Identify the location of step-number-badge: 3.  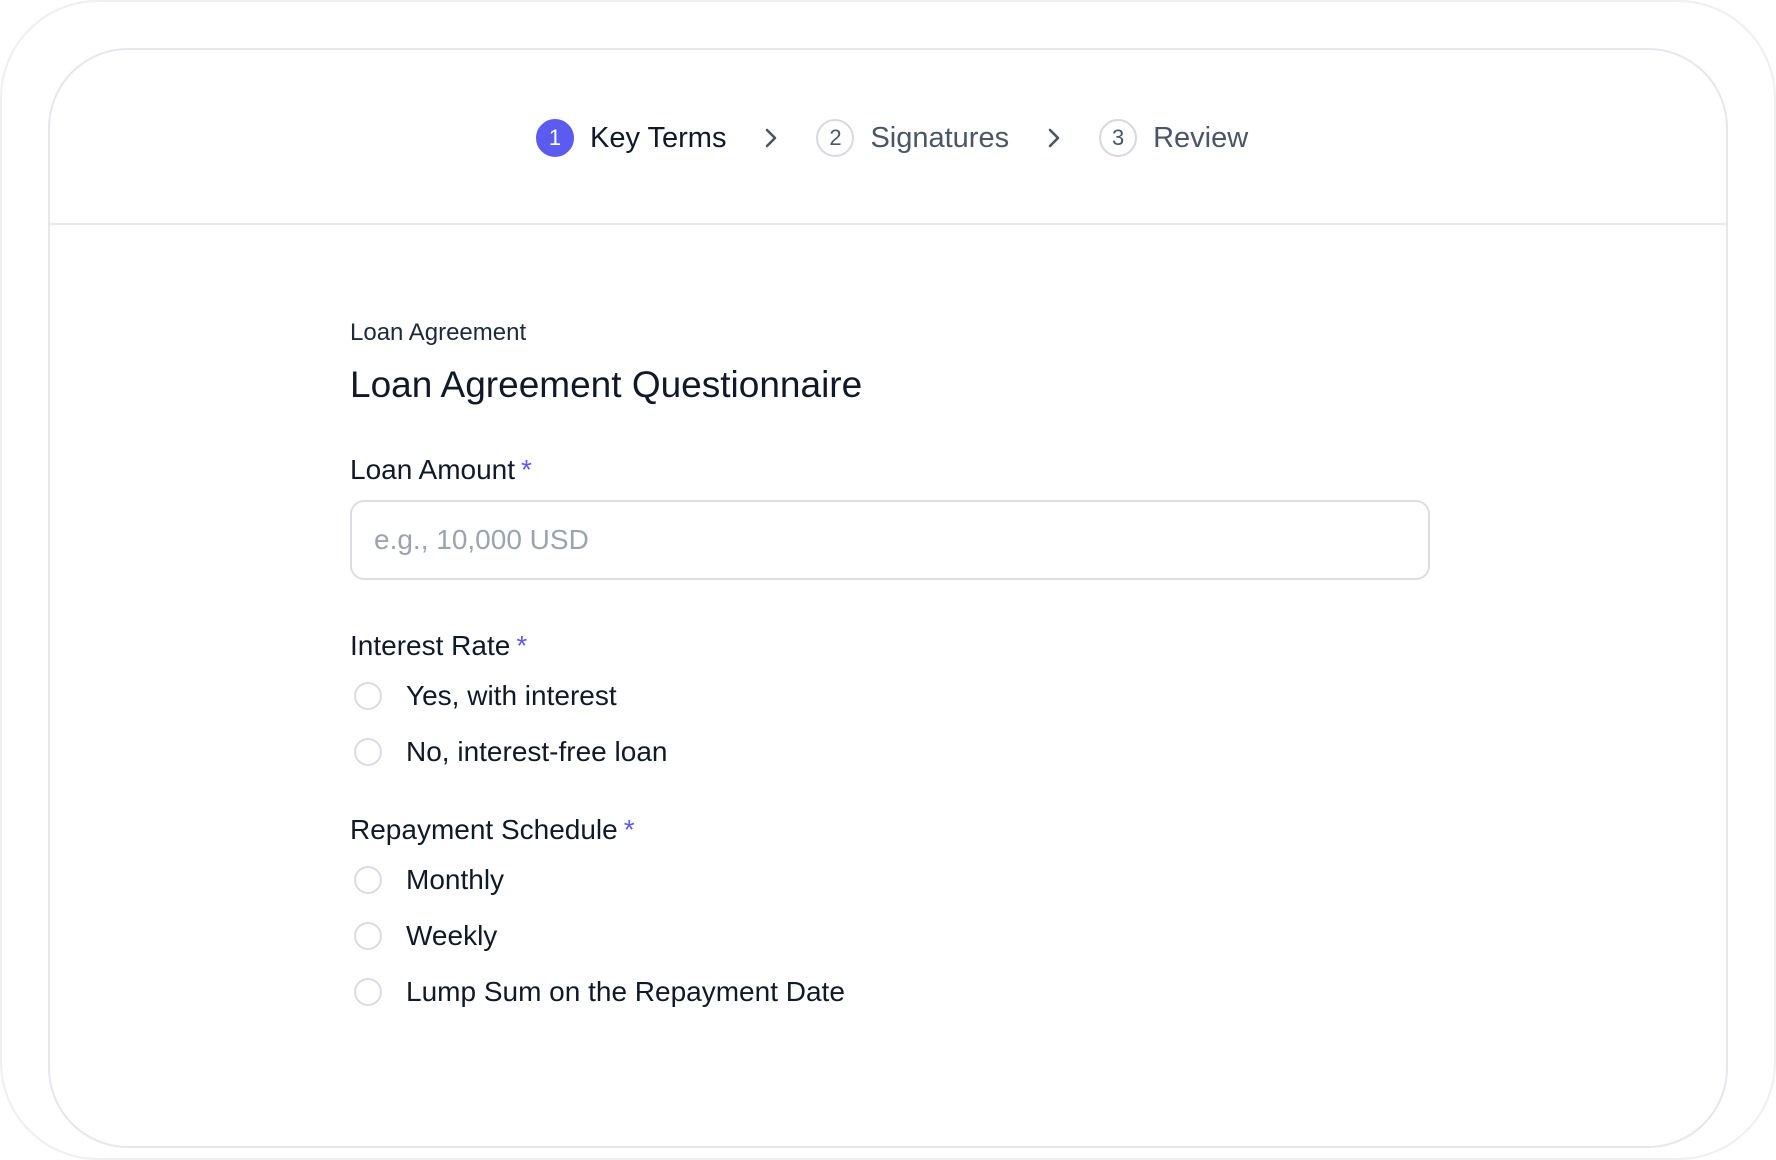
(1118, 138).